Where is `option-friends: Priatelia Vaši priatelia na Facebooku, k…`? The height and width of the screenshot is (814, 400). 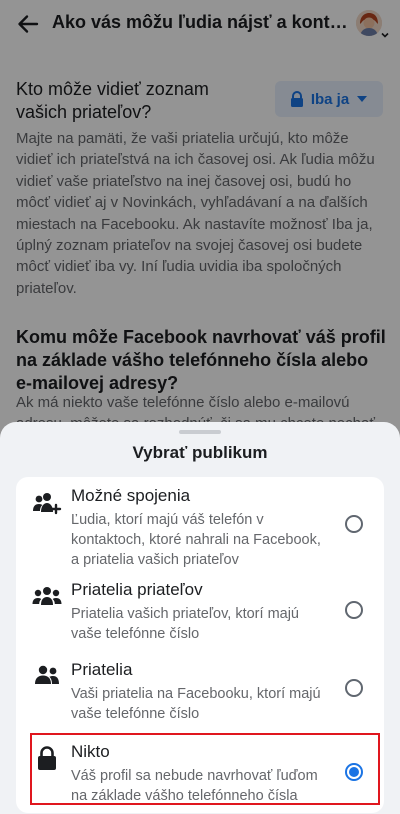
option-friends: Priatelia Vaši priatelia na Facebooku, k… is located at coordinates (200, 691).